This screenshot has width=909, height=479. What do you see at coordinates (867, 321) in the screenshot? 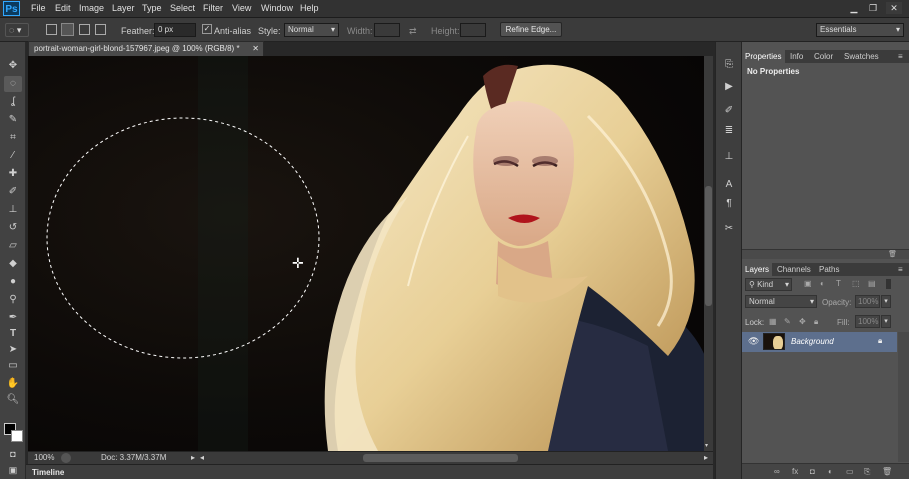
I see `fill-input: 100%` at bounding box center [867, 321].